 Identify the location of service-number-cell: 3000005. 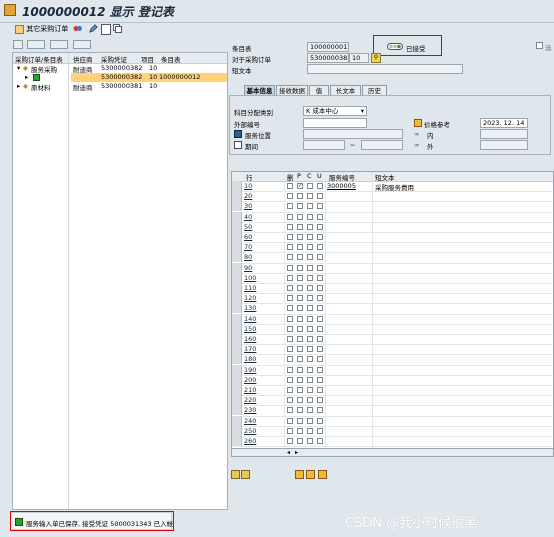
(348, 186).